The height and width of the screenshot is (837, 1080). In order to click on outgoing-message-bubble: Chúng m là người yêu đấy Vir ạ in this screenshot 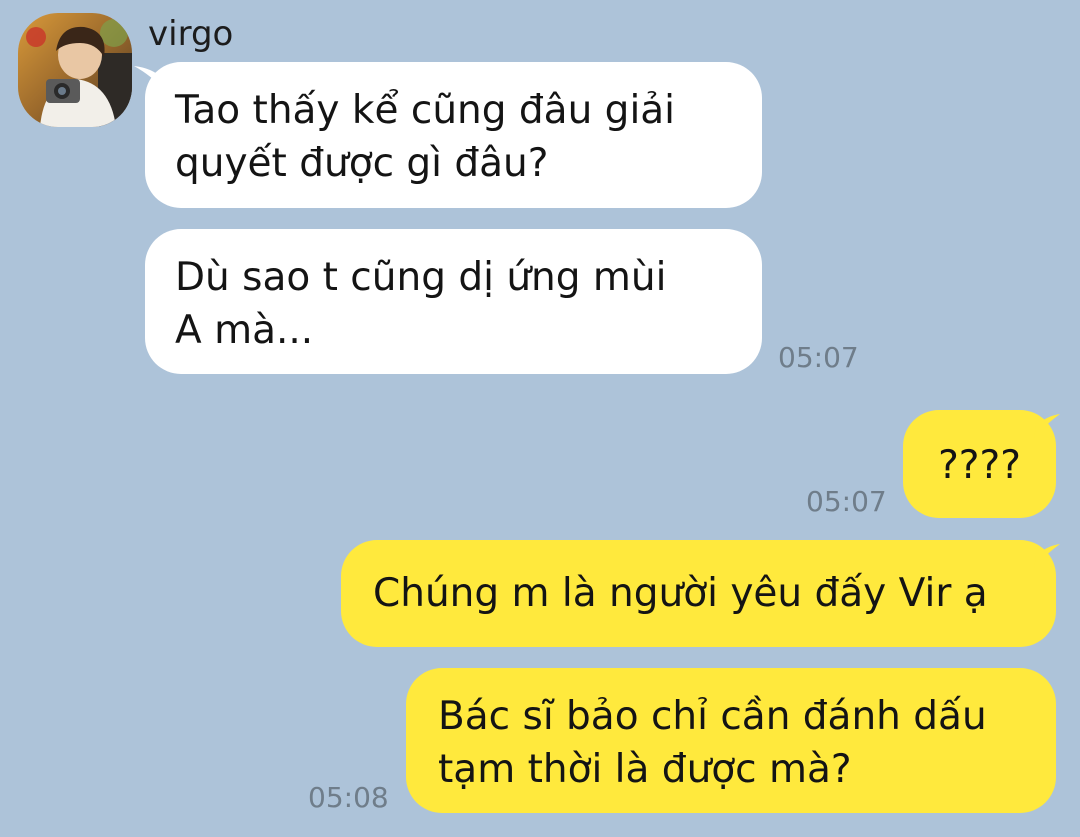, I will do `click(698, 593)`.